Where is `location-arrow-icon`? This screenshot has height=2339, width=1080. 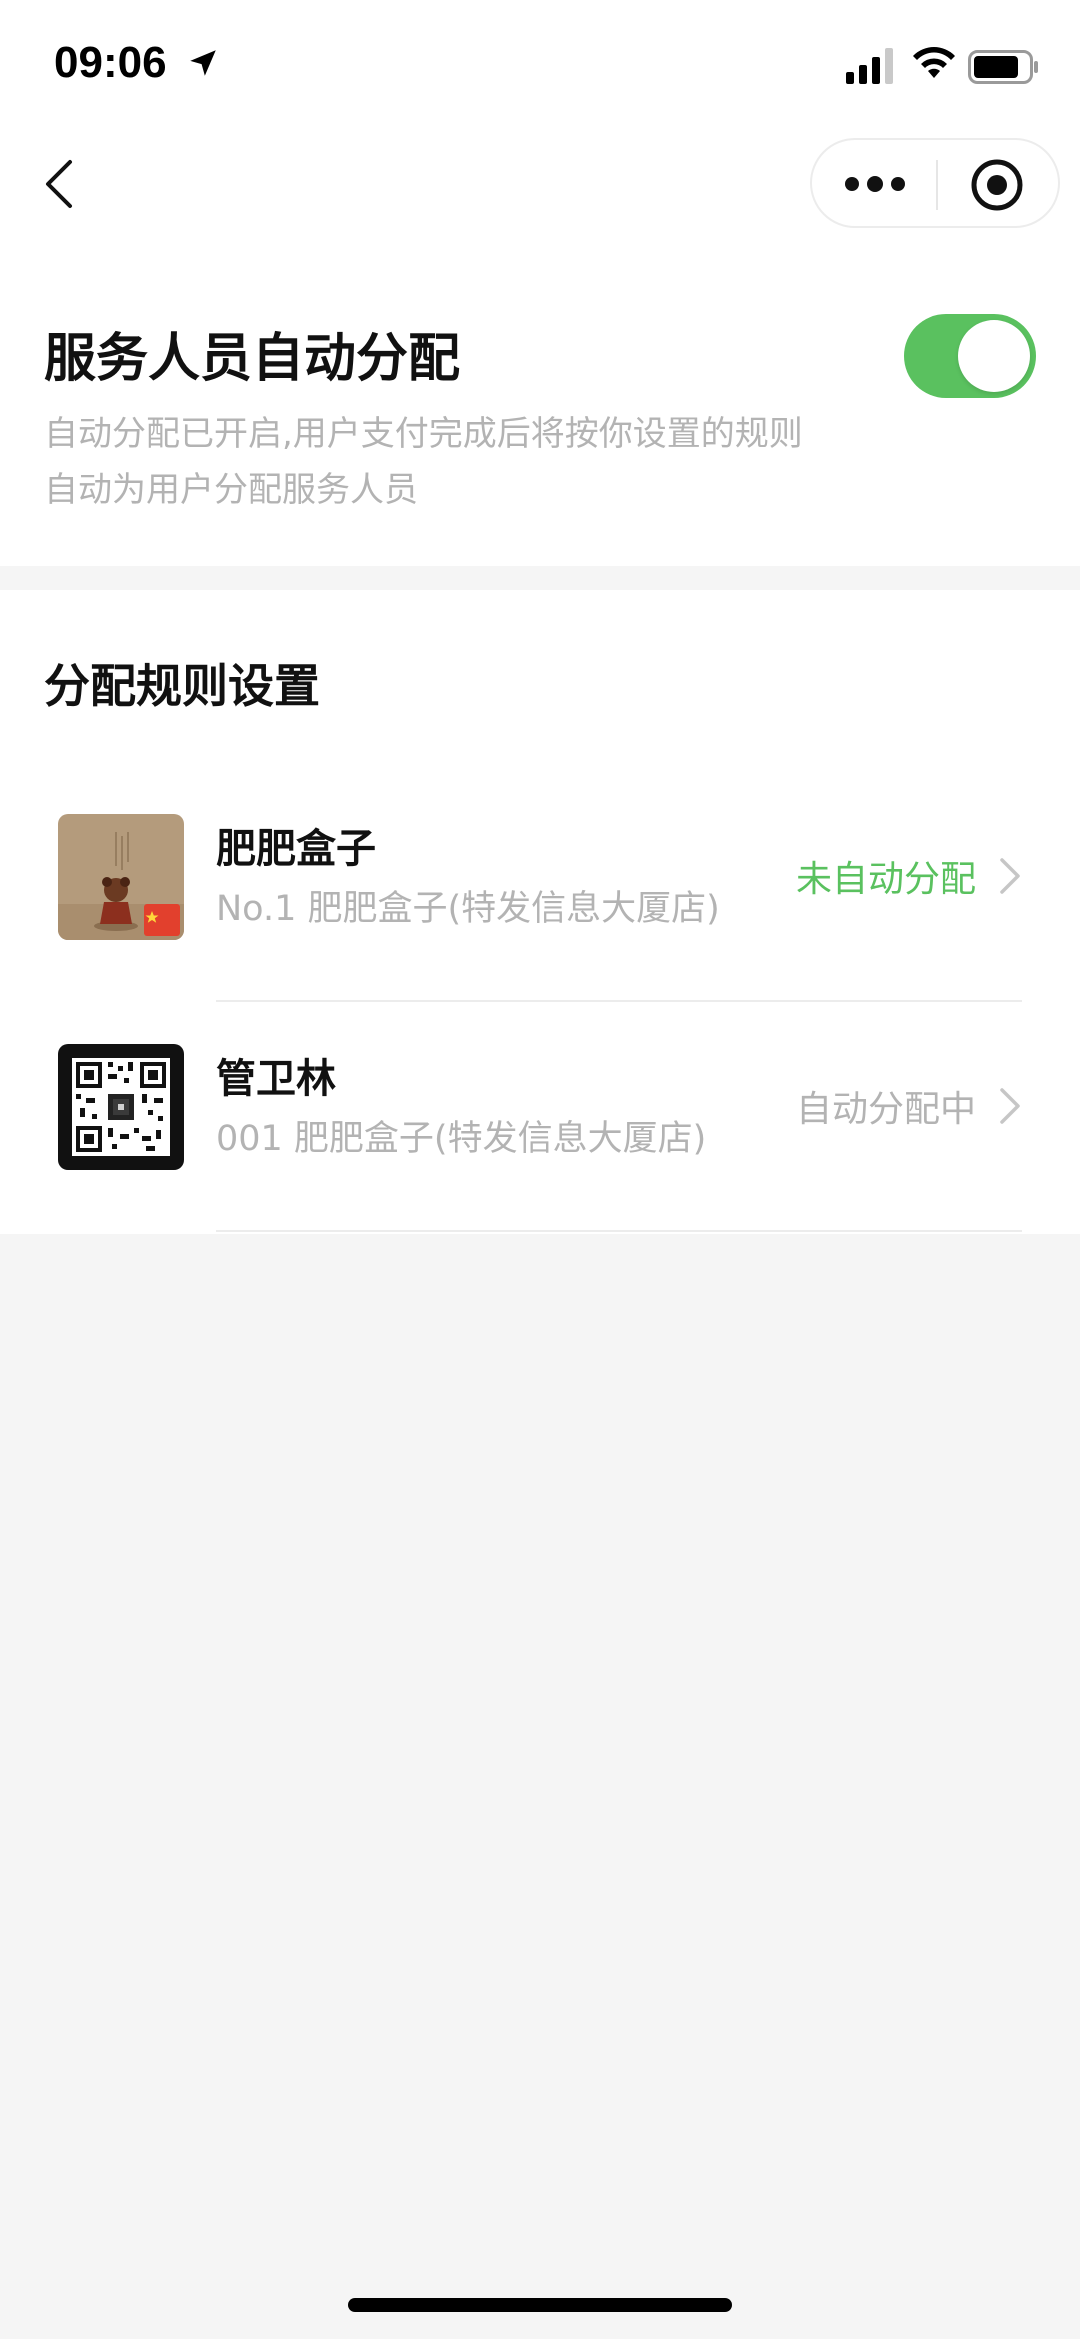
location-arrow-icon is located at coordinates (203, 63).